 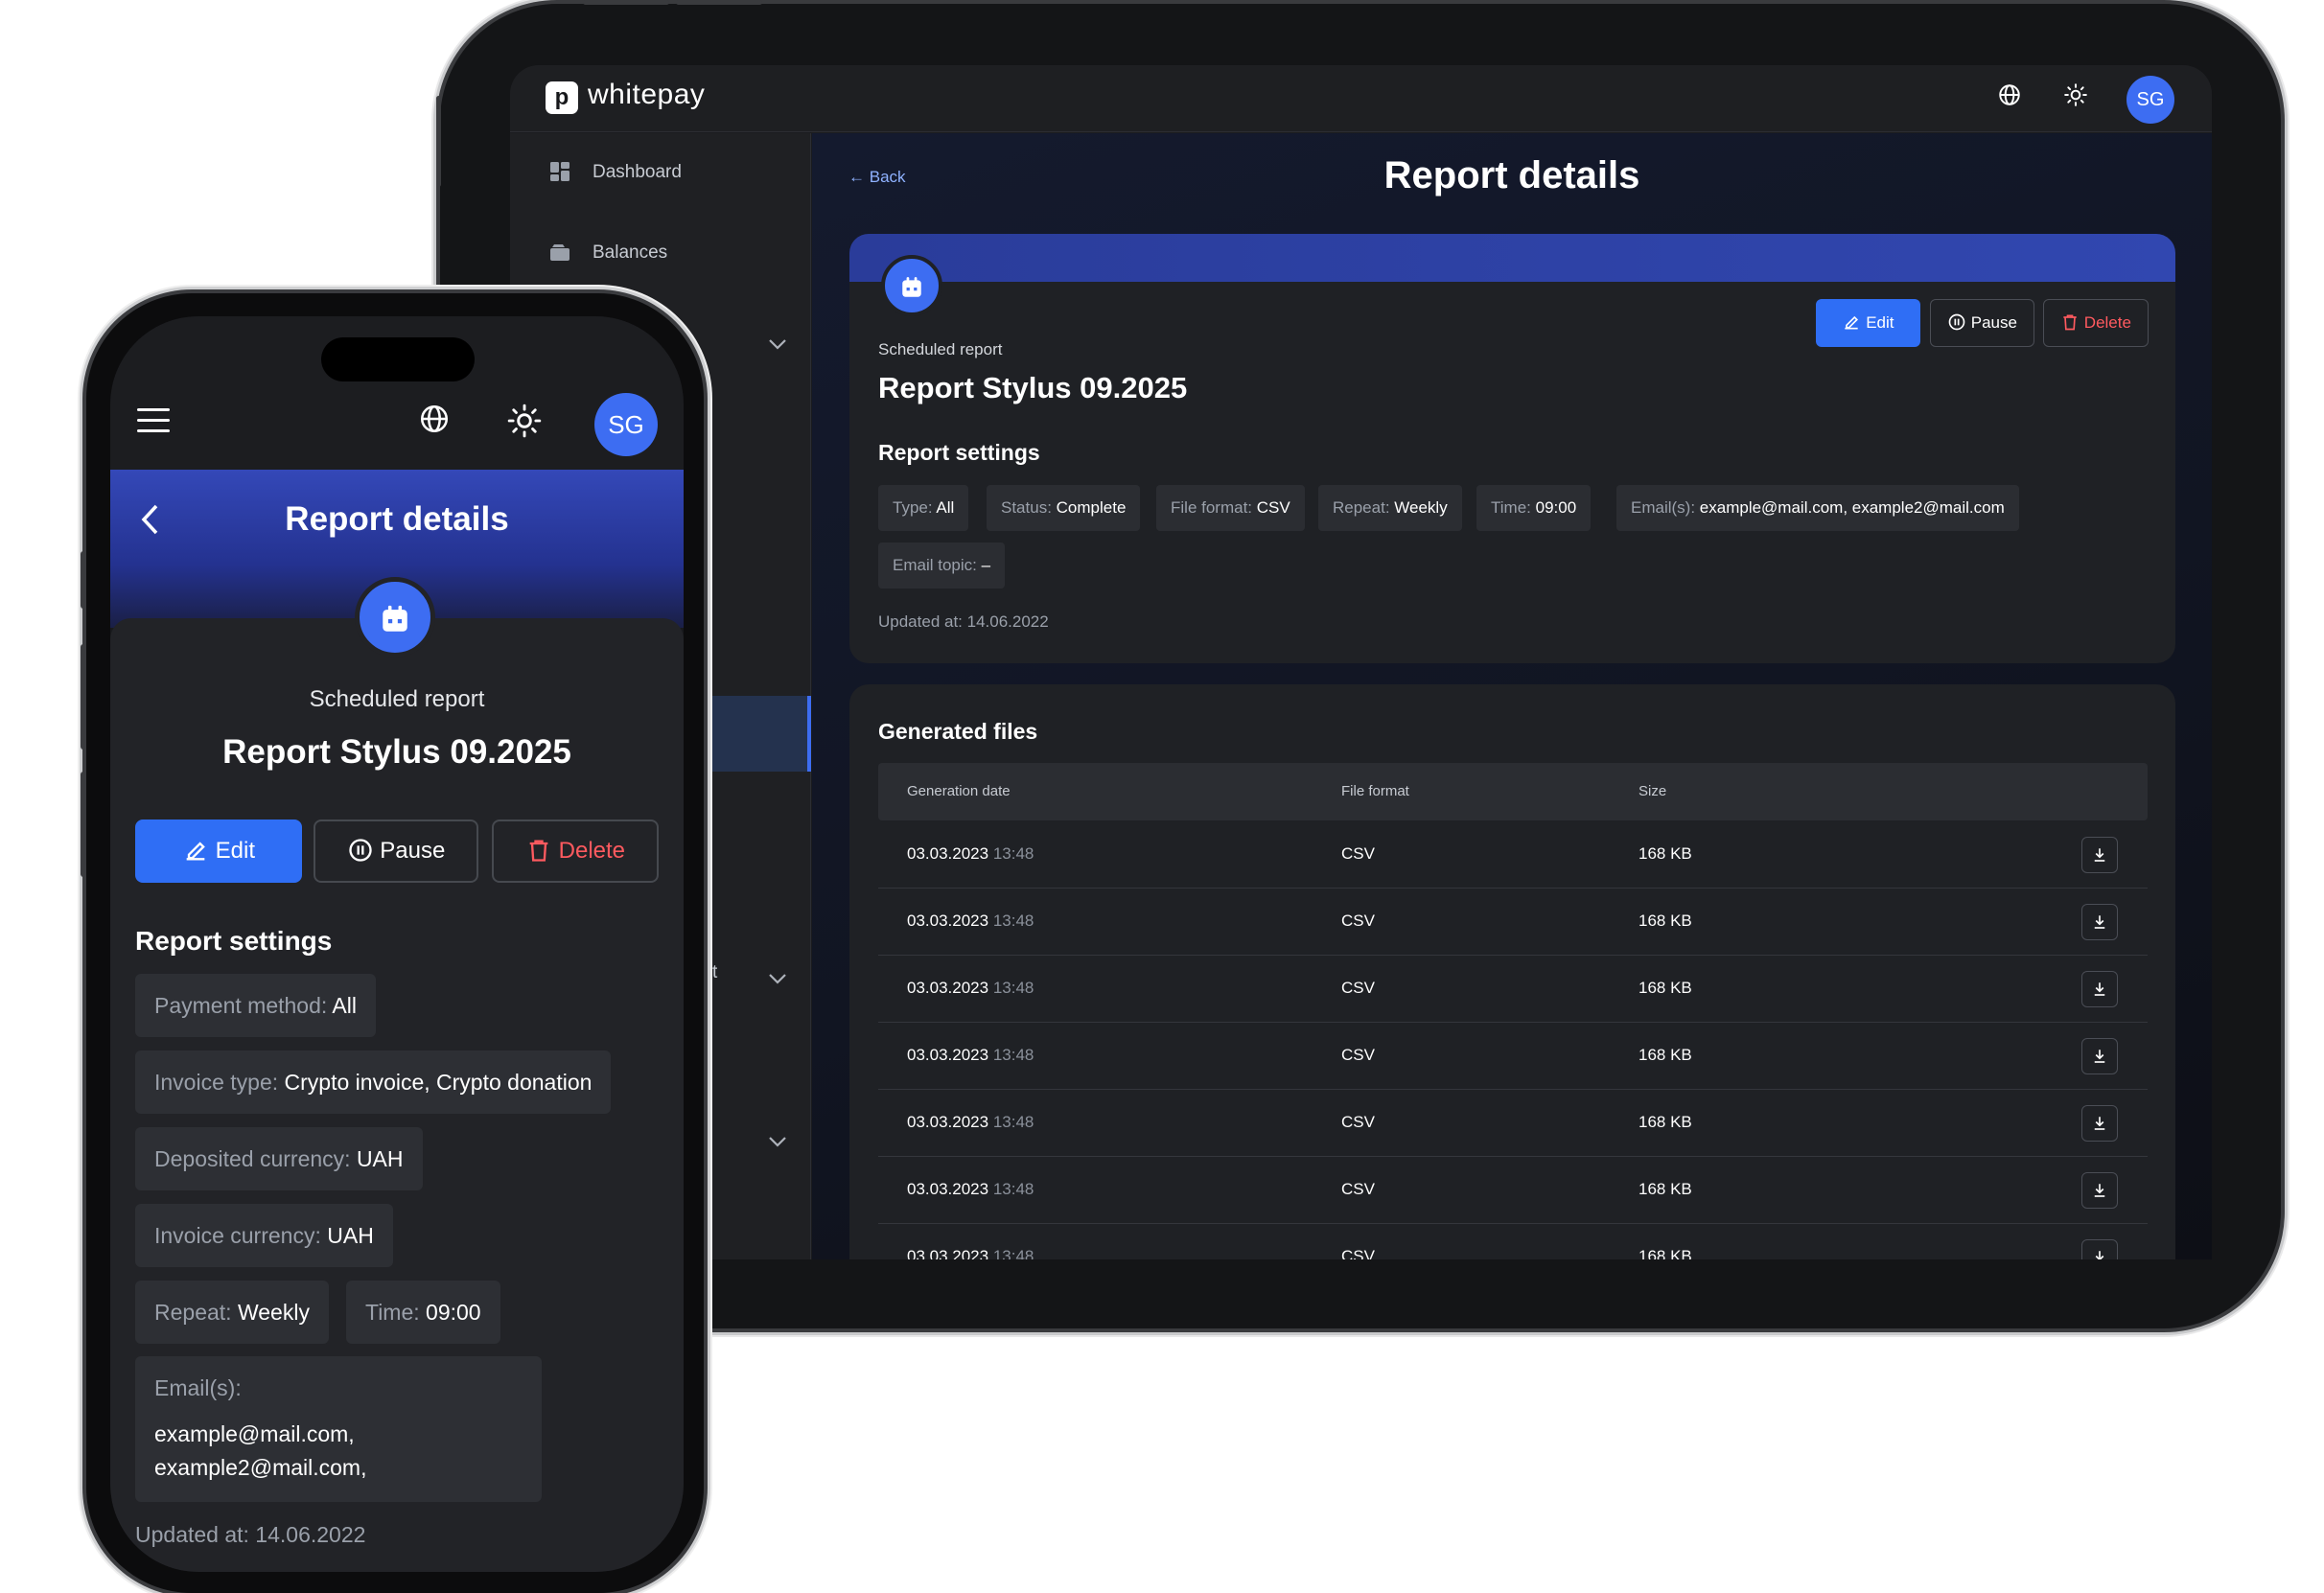 I want to click on pause-icon, so click(x=1956, y=322).